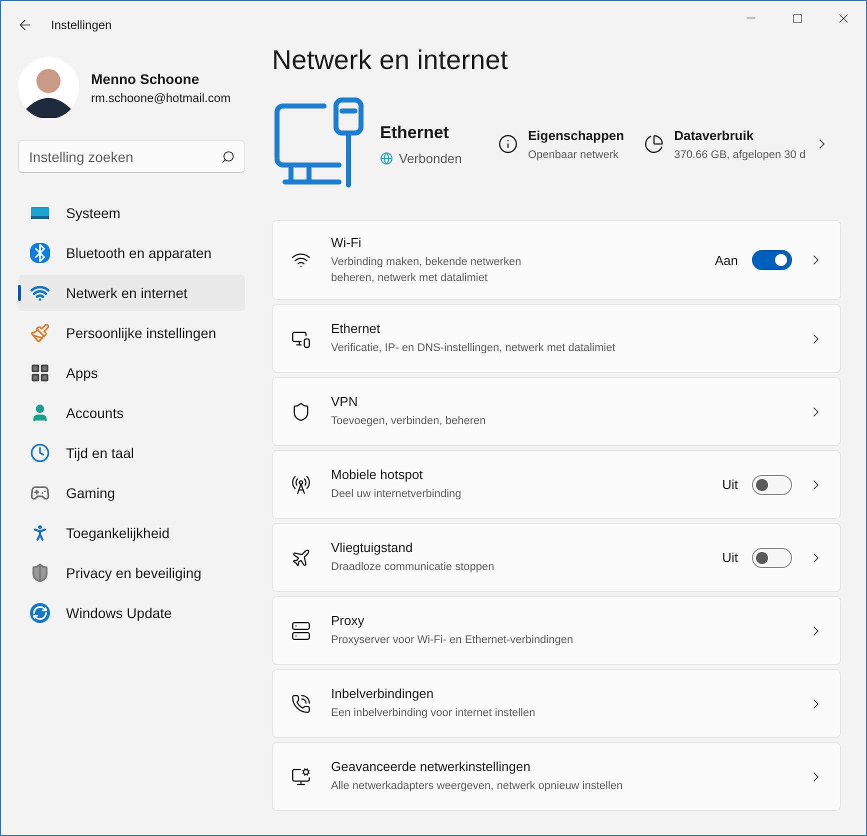 This screenshot has height=836, width=867. What do you see at coordinates (431, 766) in the screenshot?
I see `setting-title: Geavanceerde netwerkinstellingen` at bounding box center [431, 766].